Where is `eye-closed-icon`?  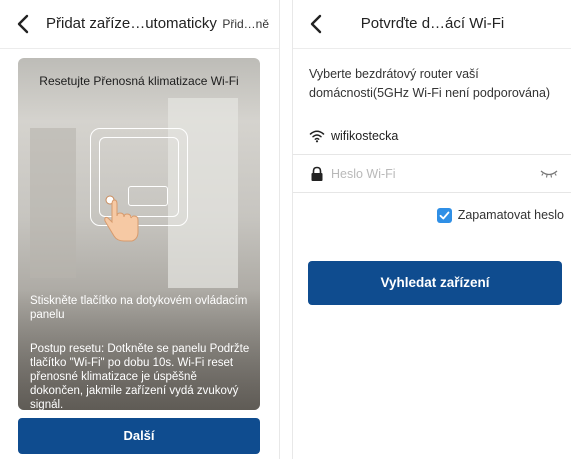 eye-closed-icon is located at coordinates (549, 174).